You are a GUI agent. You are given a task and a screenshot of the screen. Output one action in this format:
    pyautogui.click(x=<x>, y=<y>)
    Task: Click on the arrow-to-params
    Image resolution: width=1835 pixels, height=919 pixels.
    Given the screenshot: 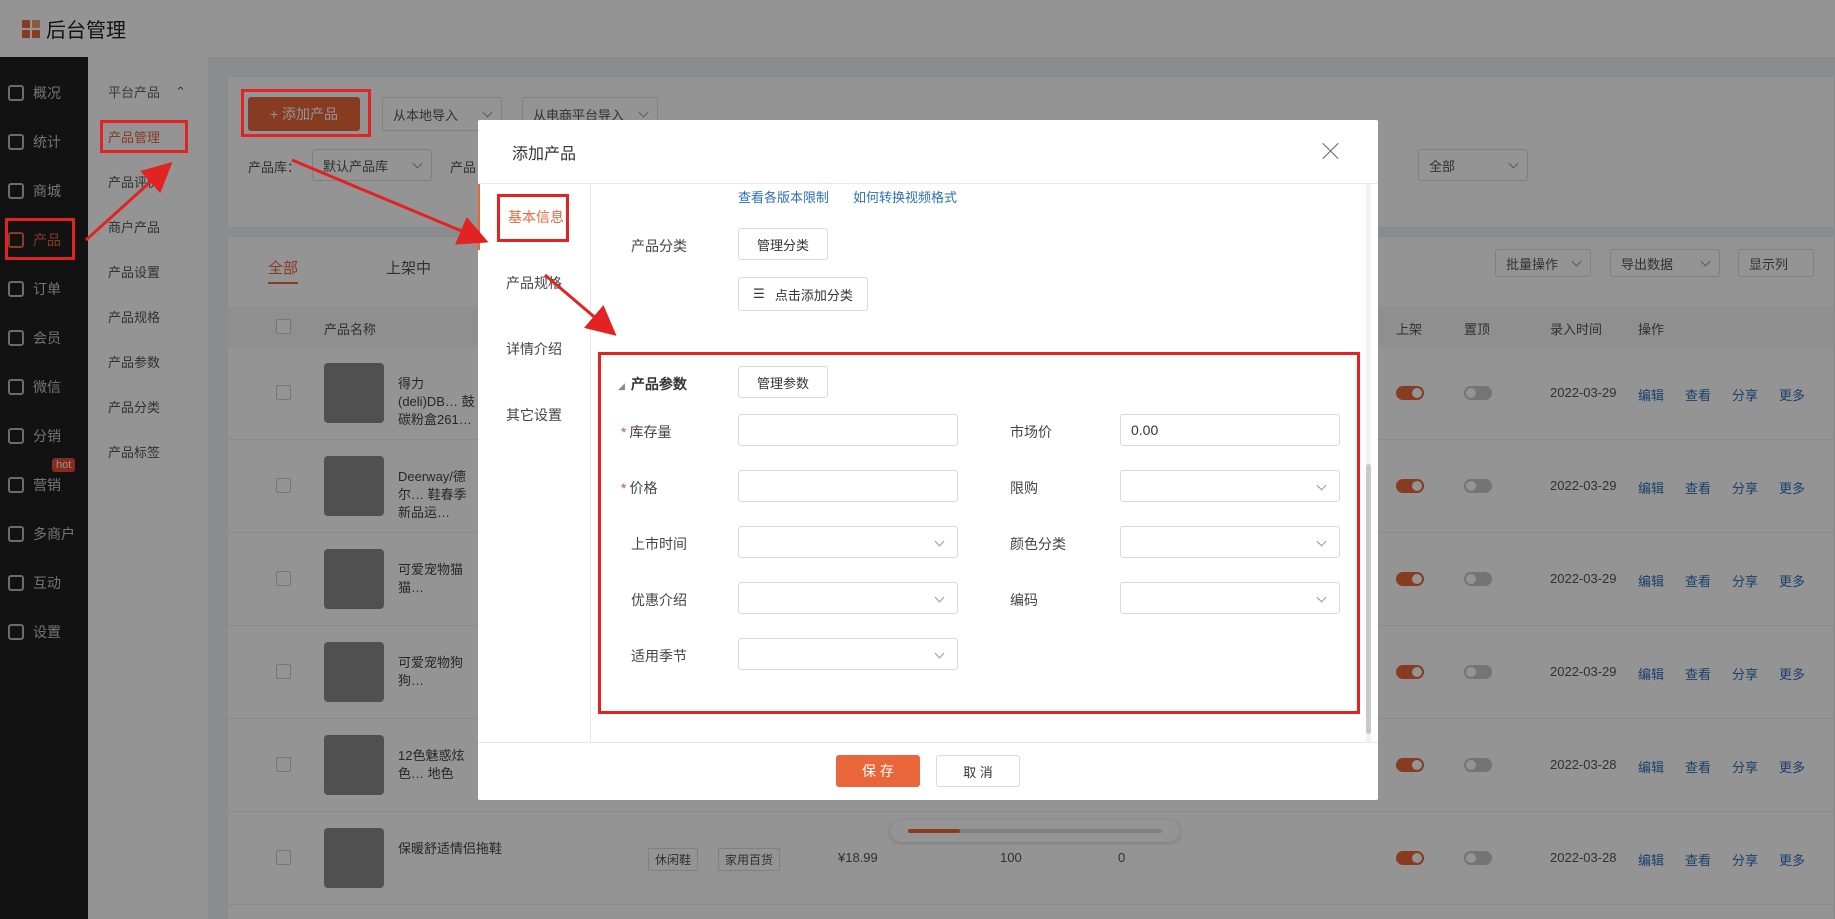 What is the action you would take?
    pyautogui.click(x=580, y=304)
    